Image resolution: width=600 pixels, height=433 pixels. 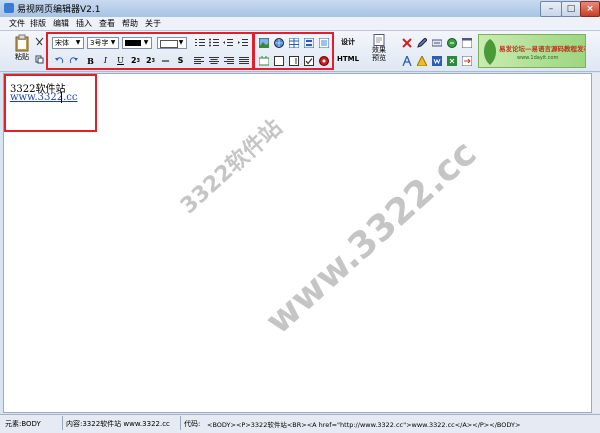 I want to click on font-size-select: 3号字 ▼, so click(x=103, y=43).